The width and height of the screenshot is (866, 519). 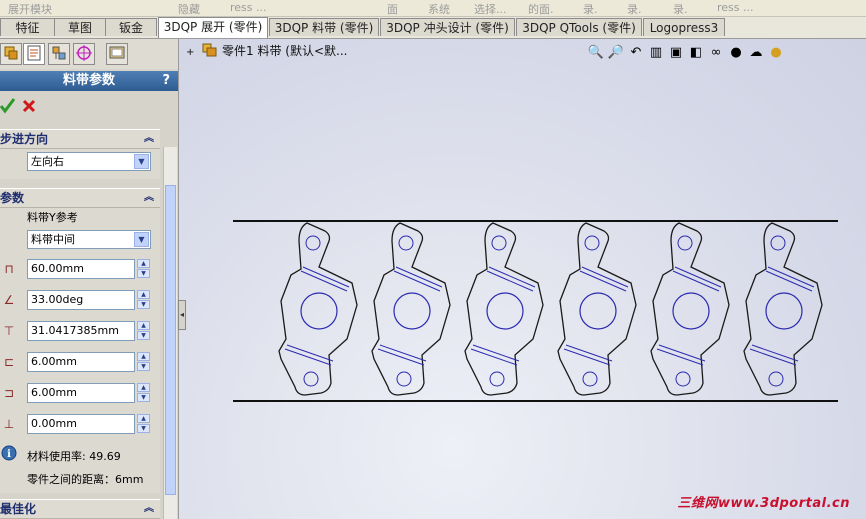 What do you see at coordinates (8, 106) in the screenshot?
I see `ok-button` at bounding box center [8, 106].